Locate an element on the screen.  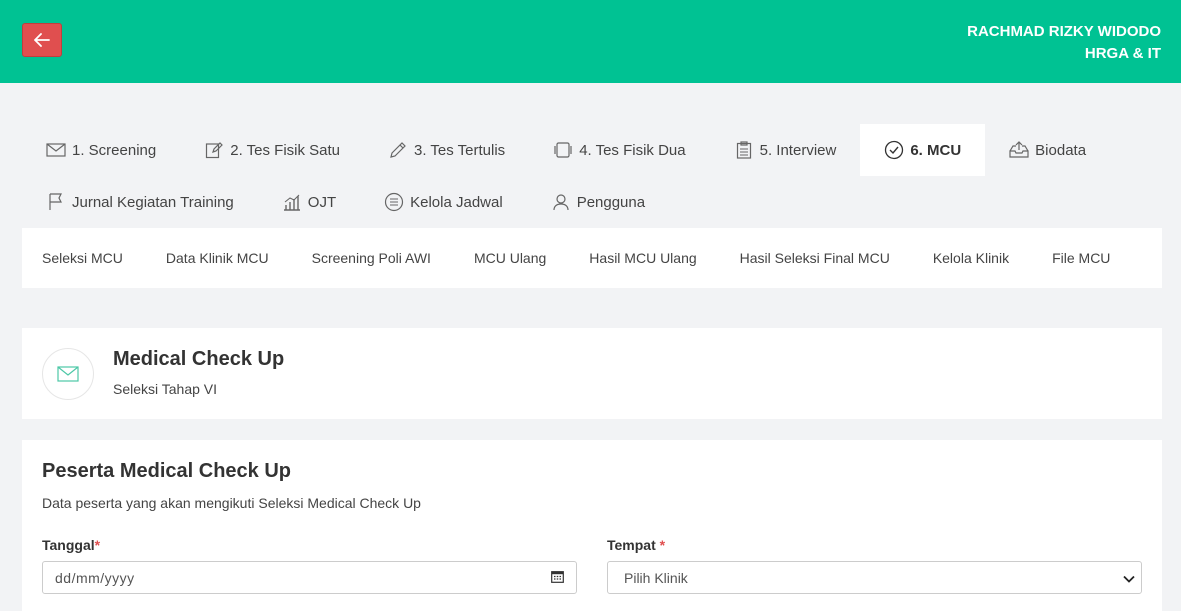
list-circle-icon is located at coordinates (394, 202).